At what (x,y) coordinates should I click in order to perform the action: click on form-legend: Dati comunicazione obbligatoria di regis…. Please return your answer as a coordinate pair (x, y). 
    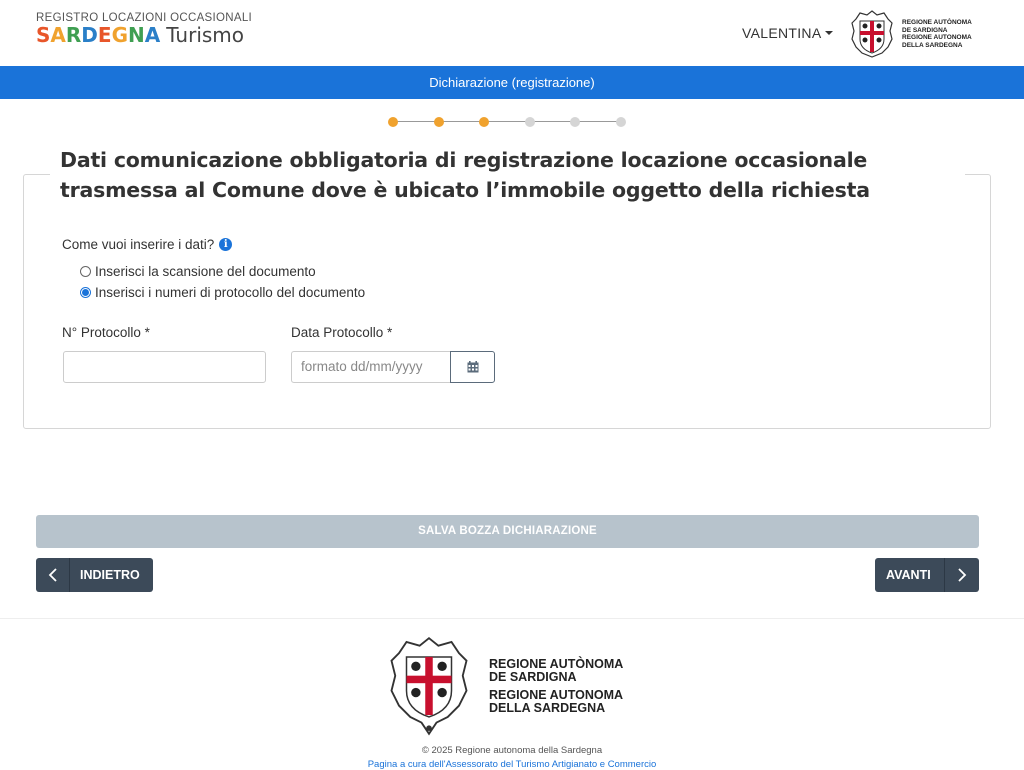
    Looking at the image, I should click on (507, 175).